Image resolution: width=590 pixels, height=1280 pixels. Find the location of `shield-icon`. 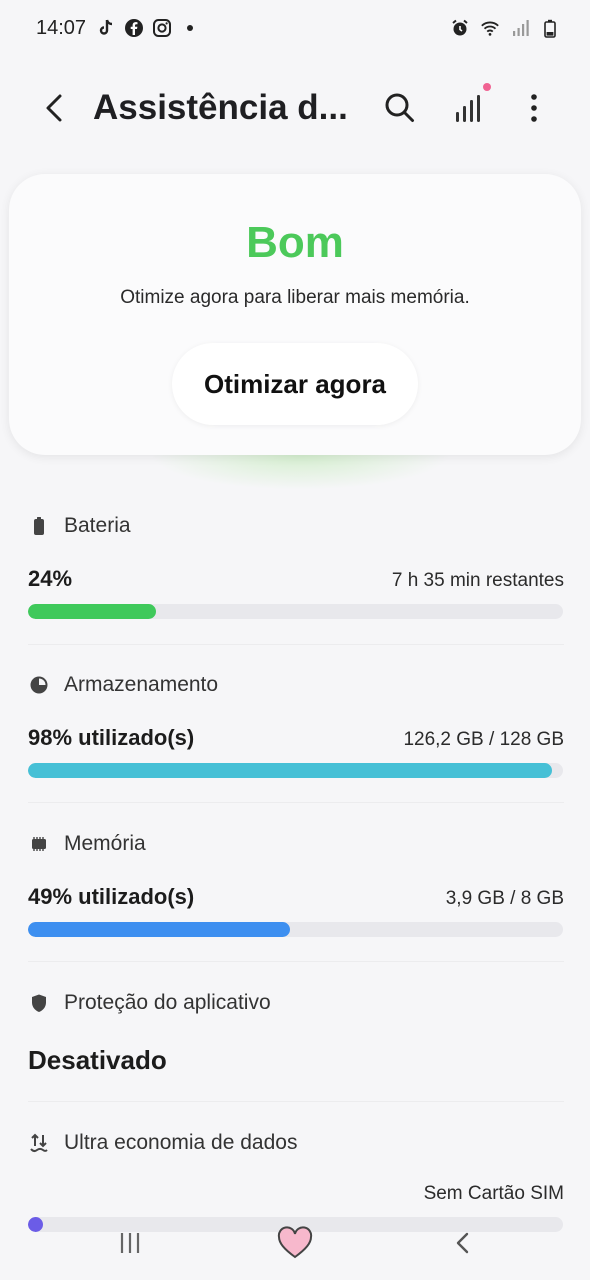

shield-icon is located at coordinates (39, 1003).